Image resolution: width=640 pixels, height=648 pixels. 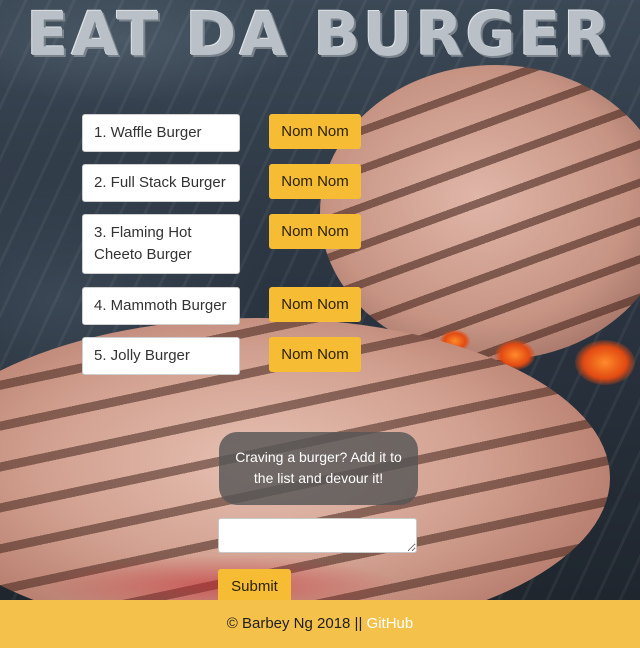 I want to click on burger-name: 1. Waffle Burger, so click(x=161, y=133).